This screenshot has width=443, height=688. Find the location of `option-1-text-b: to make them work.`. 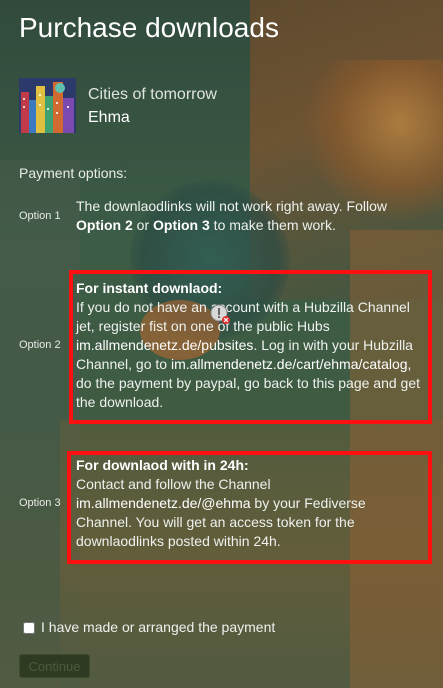

option-1-text-b: to make them work. is located at coordinates (272, 225).